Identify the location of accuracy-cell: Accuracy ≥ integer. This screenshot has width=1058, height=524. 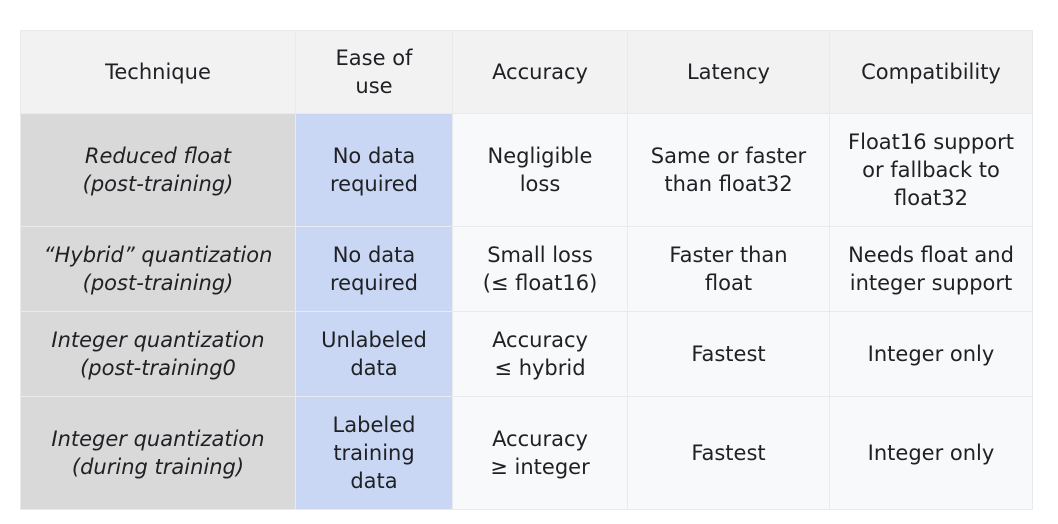
(540, 453).